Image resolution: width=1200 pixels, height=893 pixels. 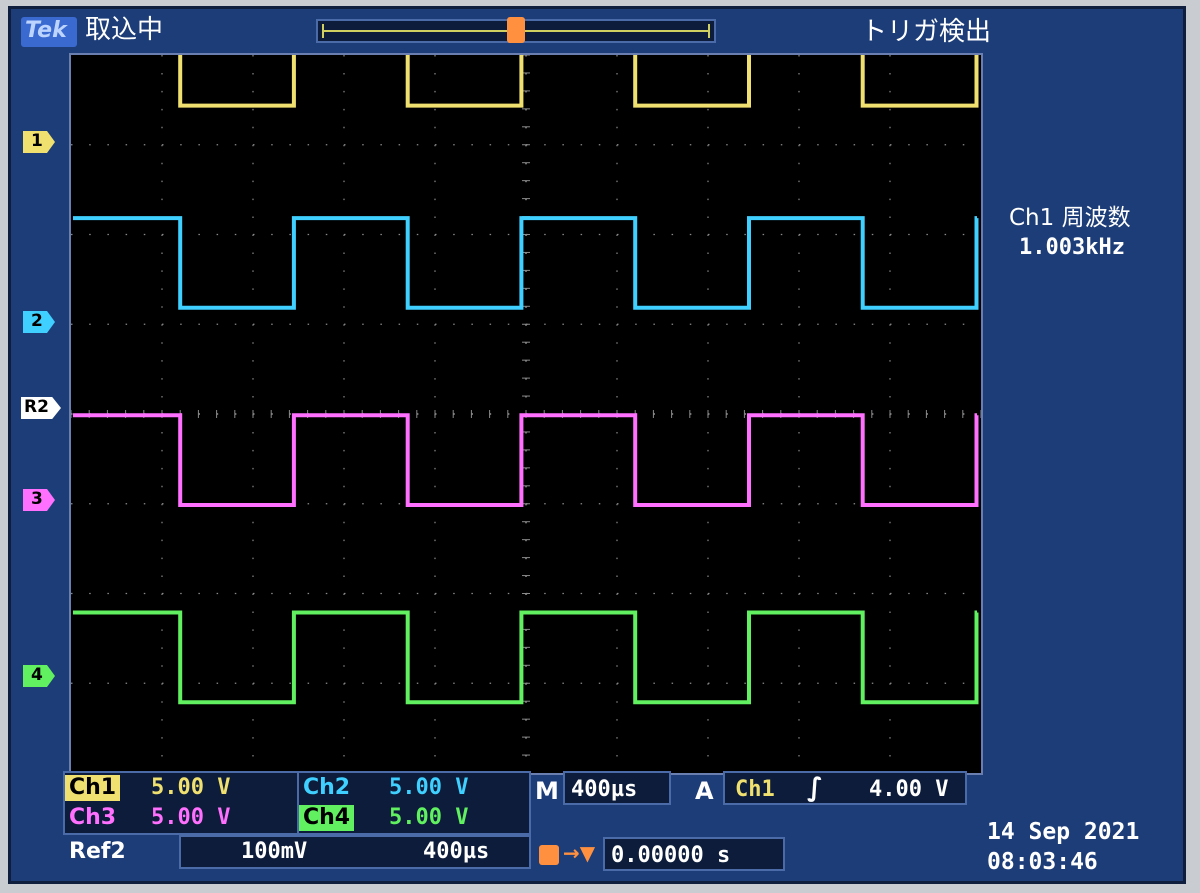 What do you see at coordinates (670, 855) in the screenshot?
I see `position-value: 0.00000 s` at bounding box center [670, 855].